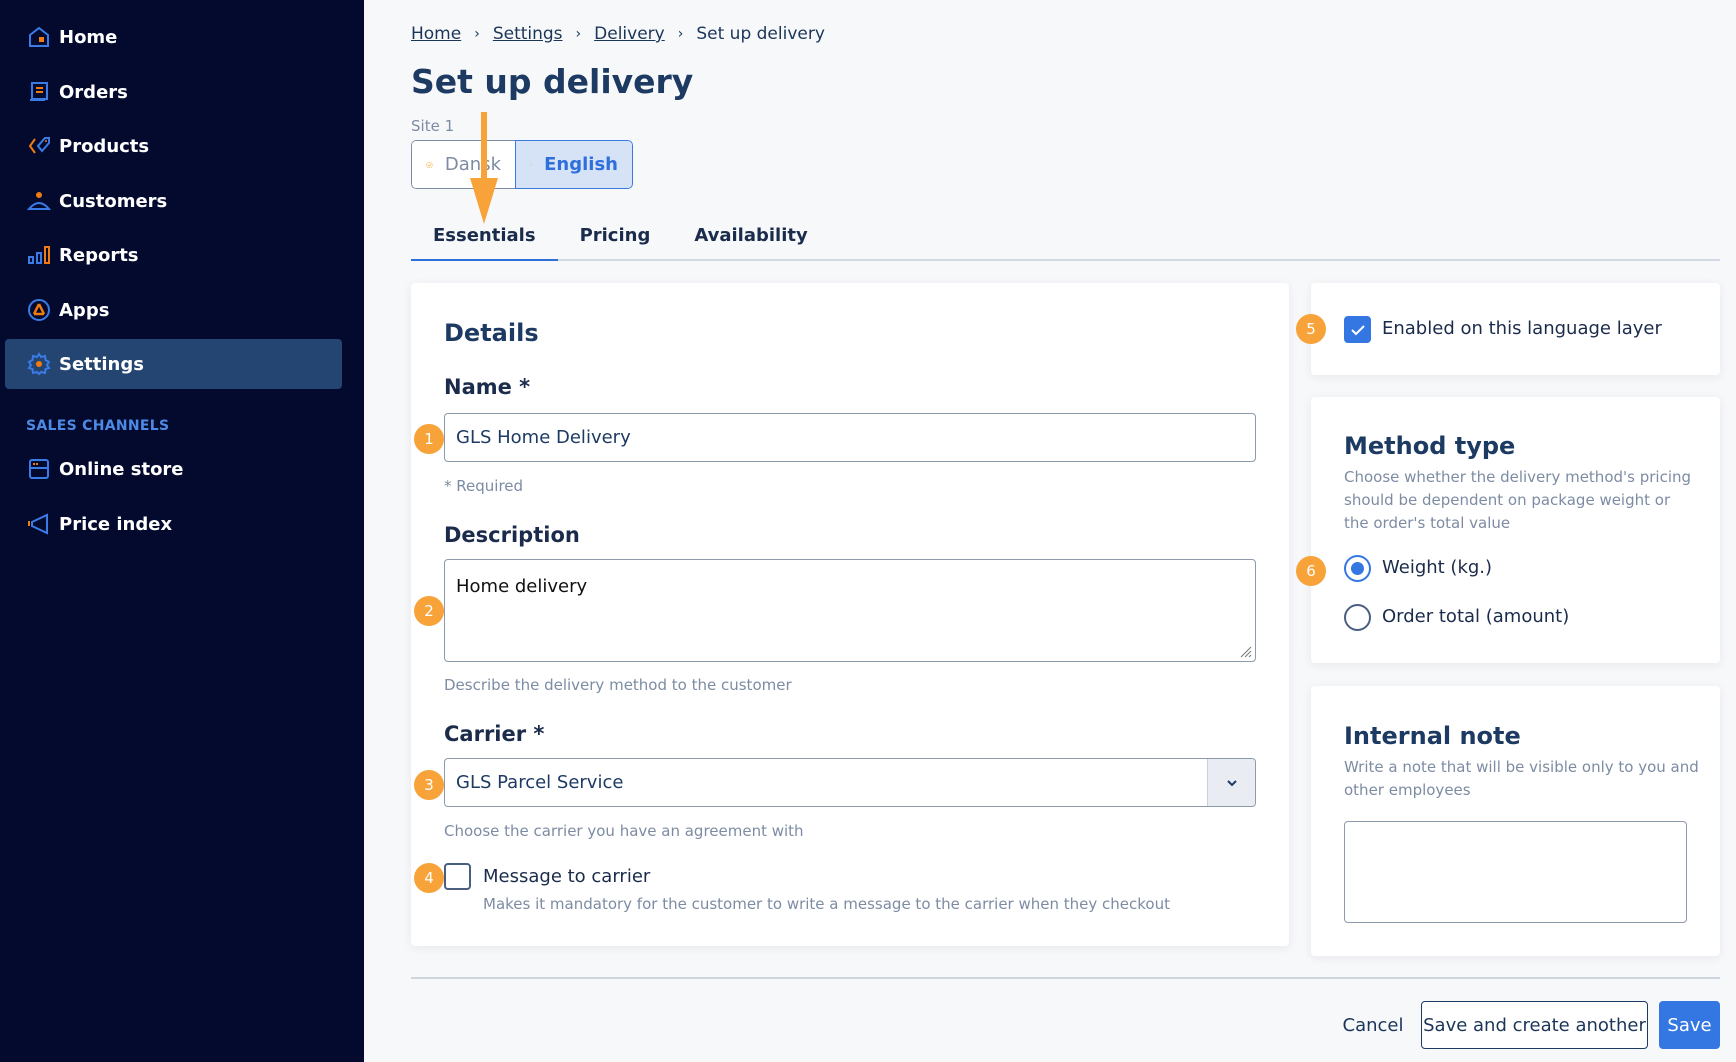 The width and height of the screenshot is (1736, 1062). I want to click on language-tab-english: English, so click(574, 164).